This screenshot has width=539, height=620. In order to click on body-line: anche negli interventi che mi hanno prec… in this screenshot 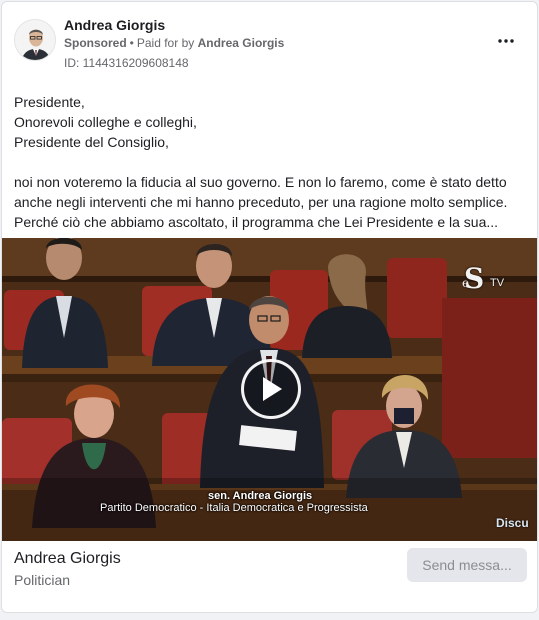, I will do `click(261, 202)`.